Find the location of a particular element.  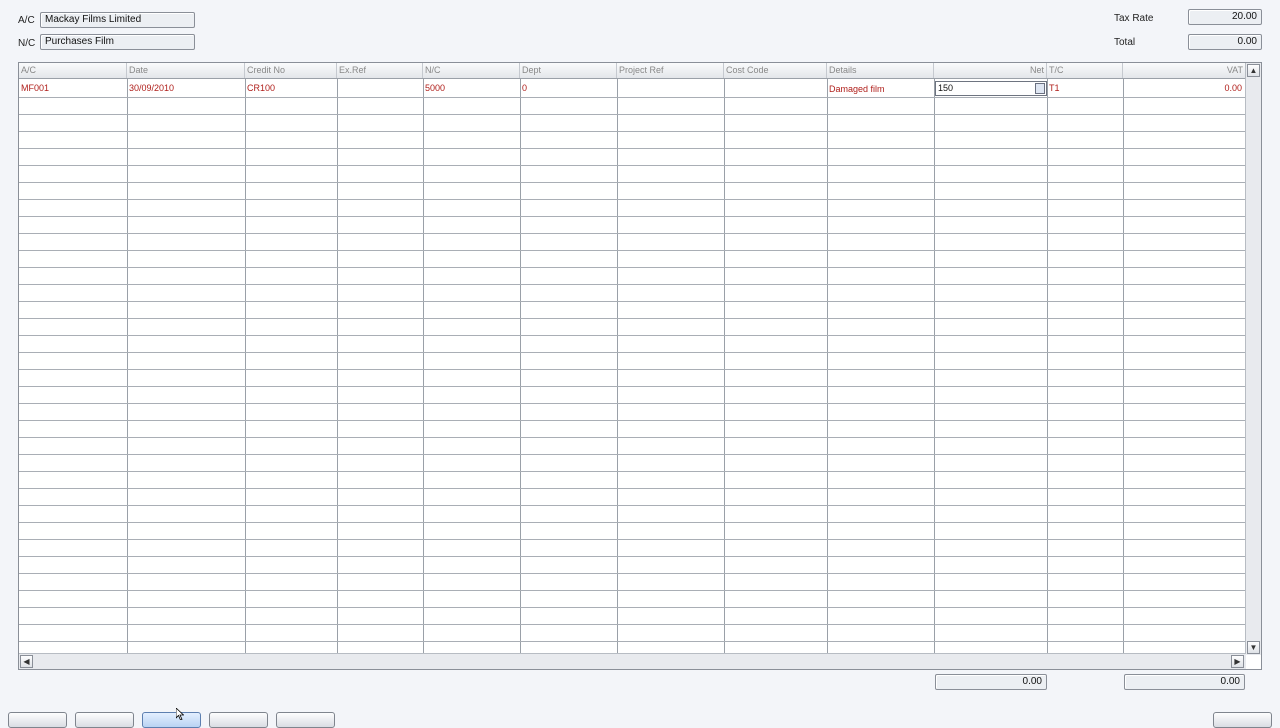

col-header-ac: A/C is located at coordinates (73, 70).